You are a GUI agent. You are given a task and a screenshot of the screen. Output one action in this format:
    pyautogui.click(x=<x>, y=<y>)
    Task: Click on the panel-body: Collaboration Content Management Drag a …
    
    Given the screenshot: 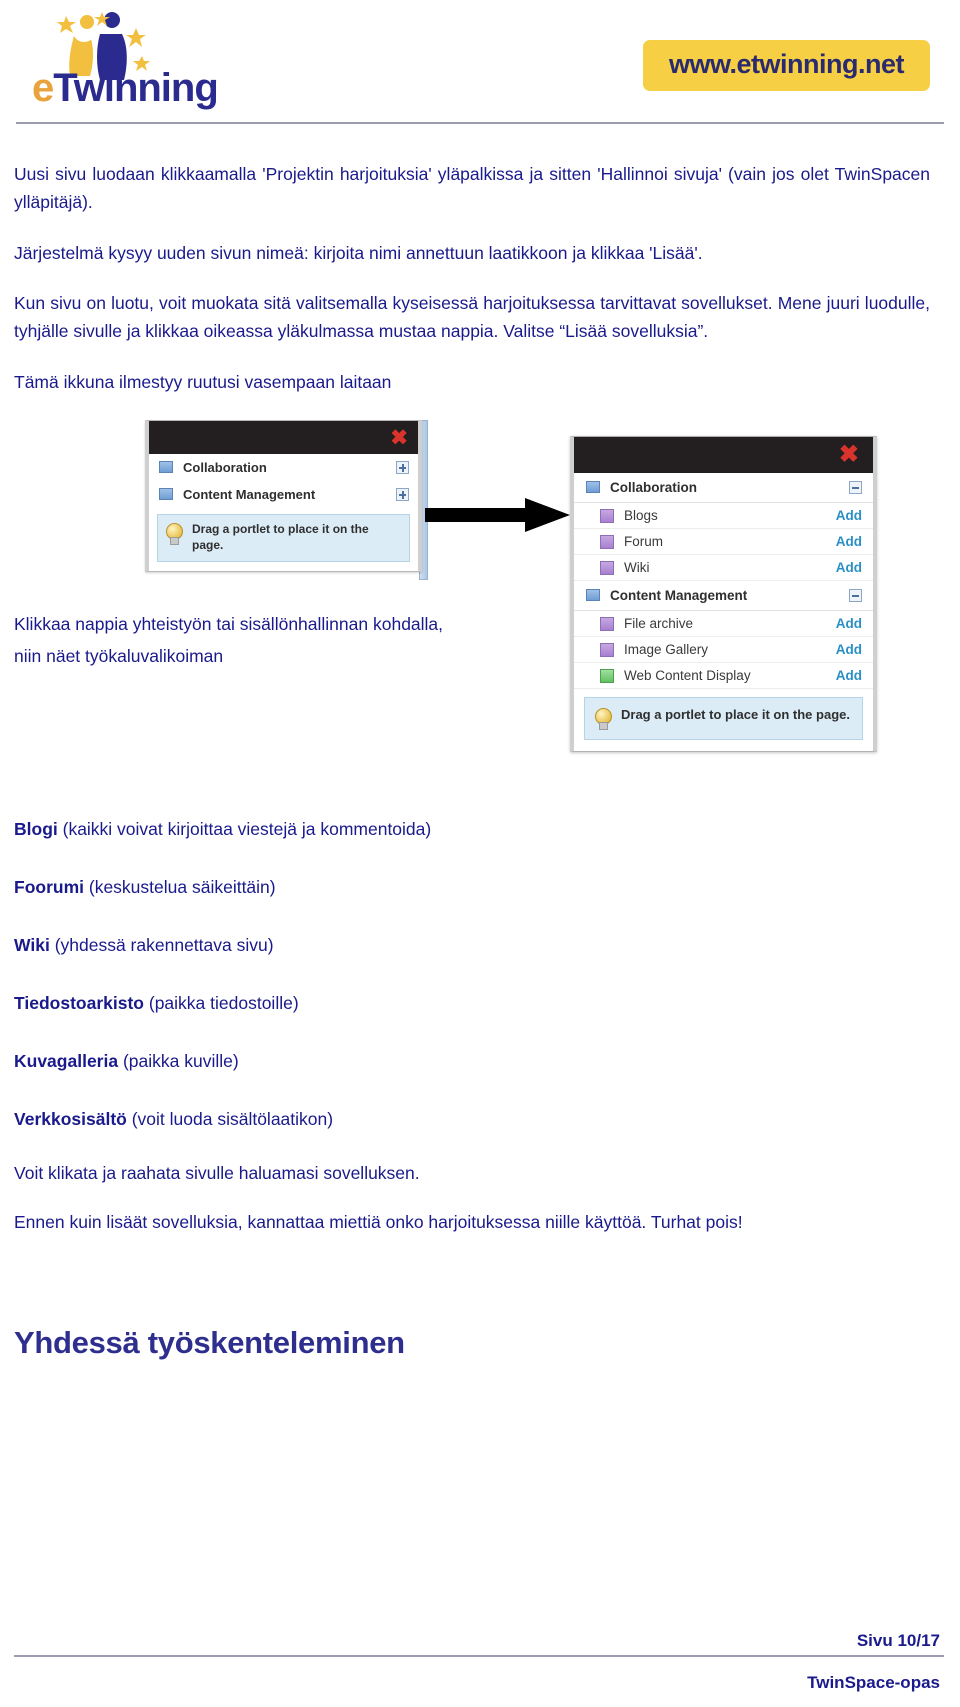 What is the action you would take?
    pyautogui.click(x=283, y=508)
    